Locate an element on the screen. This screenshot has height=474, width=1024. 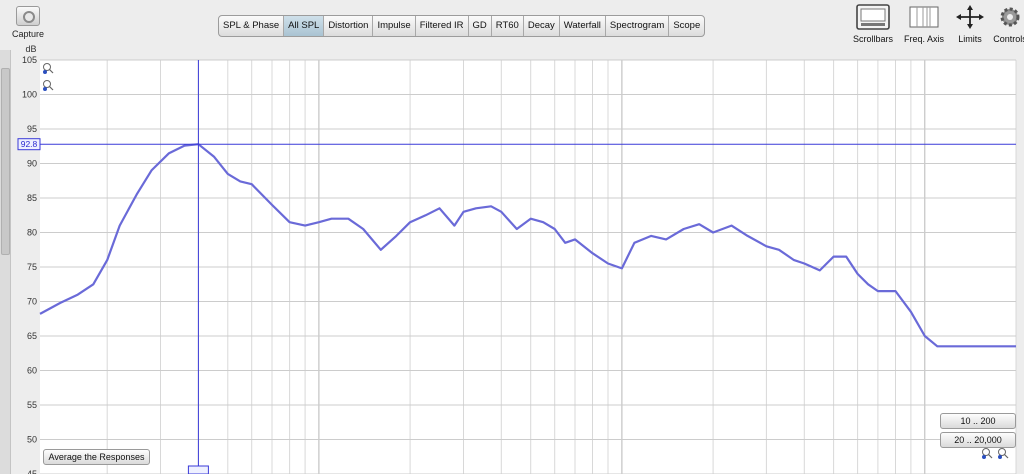
y-tick-label: 70 is located at coordinates (32, 302).